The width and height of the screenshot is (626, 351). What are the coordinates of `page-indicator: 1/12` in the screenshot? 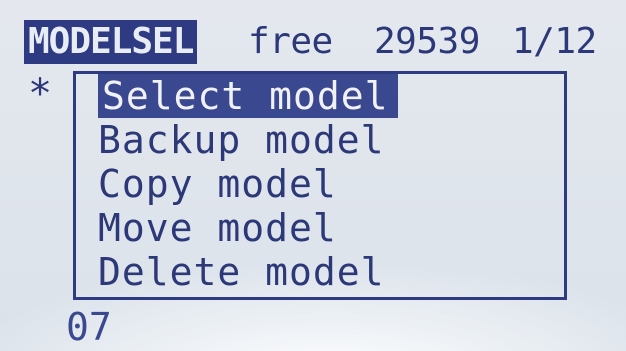 It's located at (554, 41).